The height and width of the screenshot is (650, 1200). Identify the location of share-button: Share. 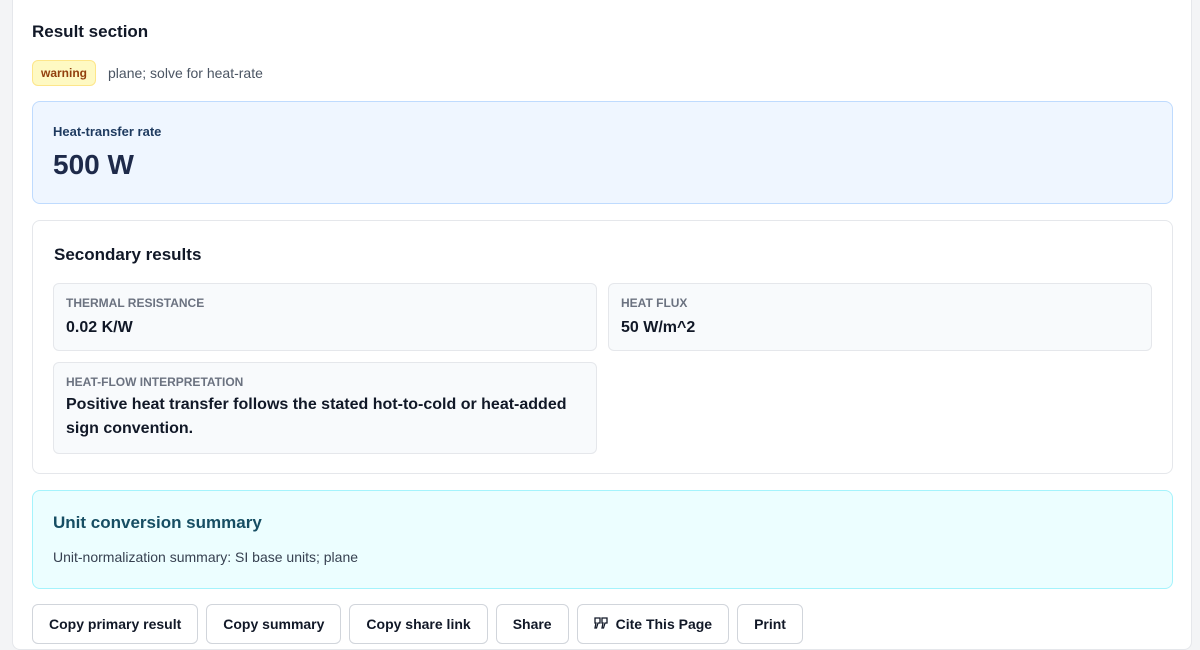
(532, 624).